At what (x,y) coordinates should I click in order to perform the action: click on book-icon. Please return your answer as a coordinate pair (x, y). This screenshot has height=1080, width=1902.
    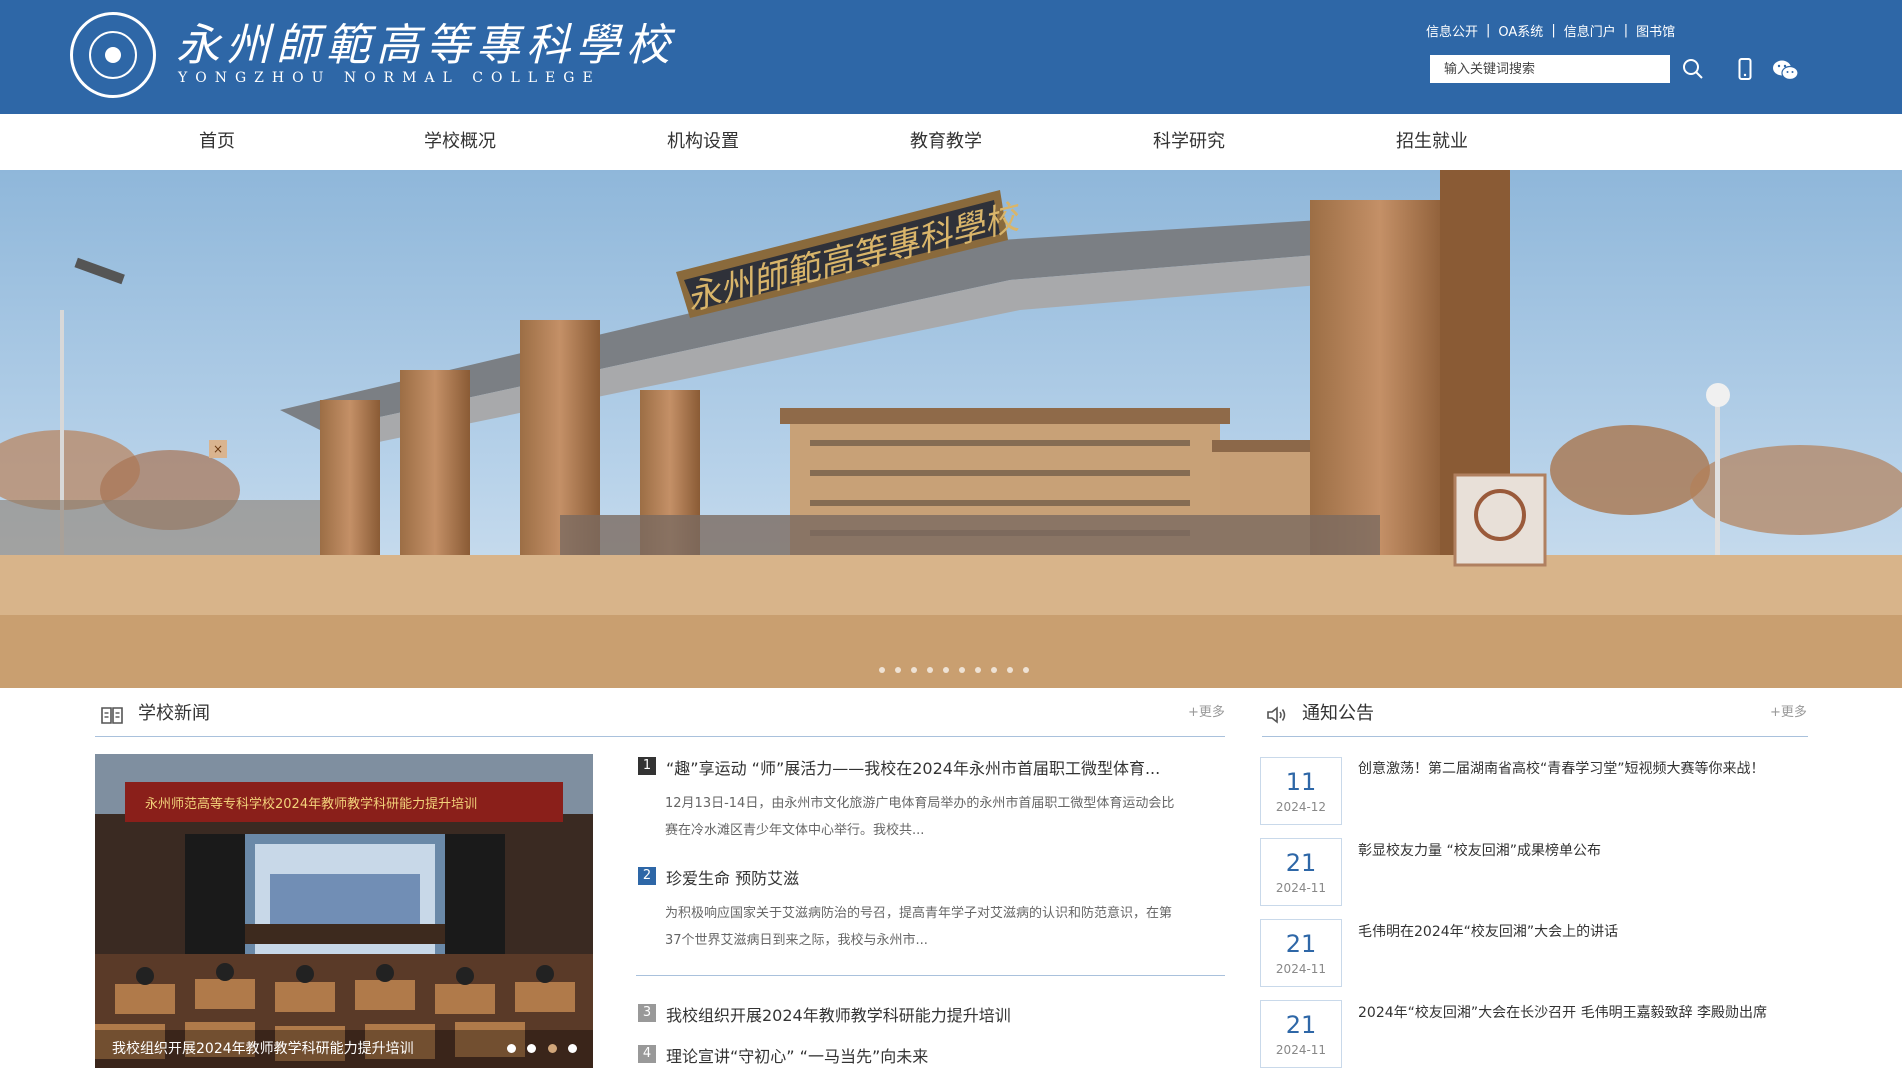
    Looking at the image, I should click on (112, 715).